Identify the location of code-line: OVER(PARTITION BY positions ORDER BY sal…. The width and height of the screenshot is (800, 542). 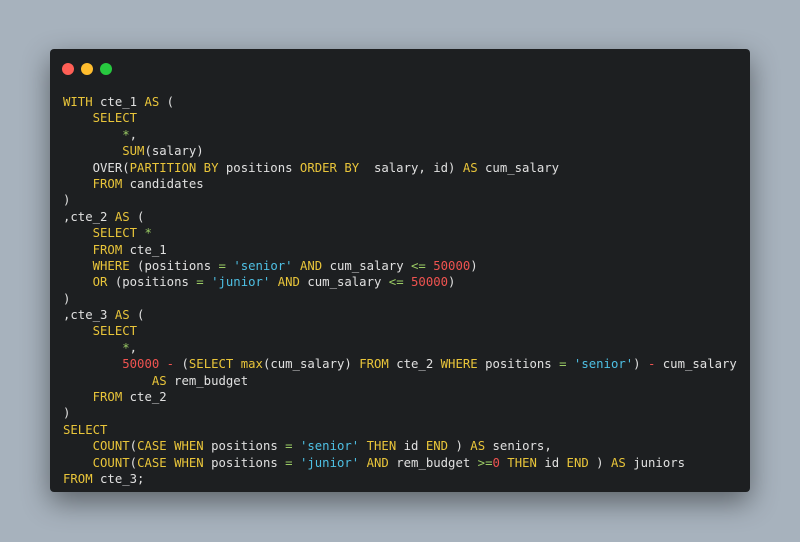
(406, 168).